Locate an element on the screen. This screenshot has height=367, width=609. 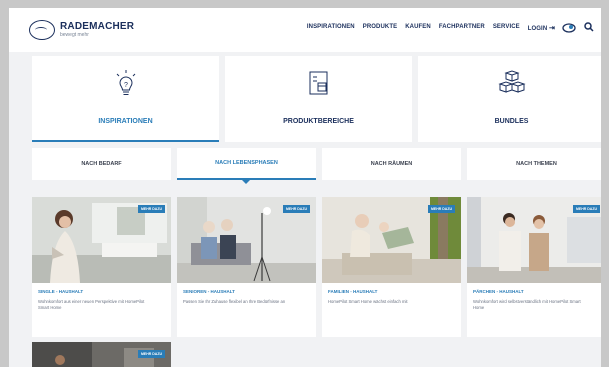
nav-inspirationen: INSPIRATIONEN is located at coordinates (331, 28).